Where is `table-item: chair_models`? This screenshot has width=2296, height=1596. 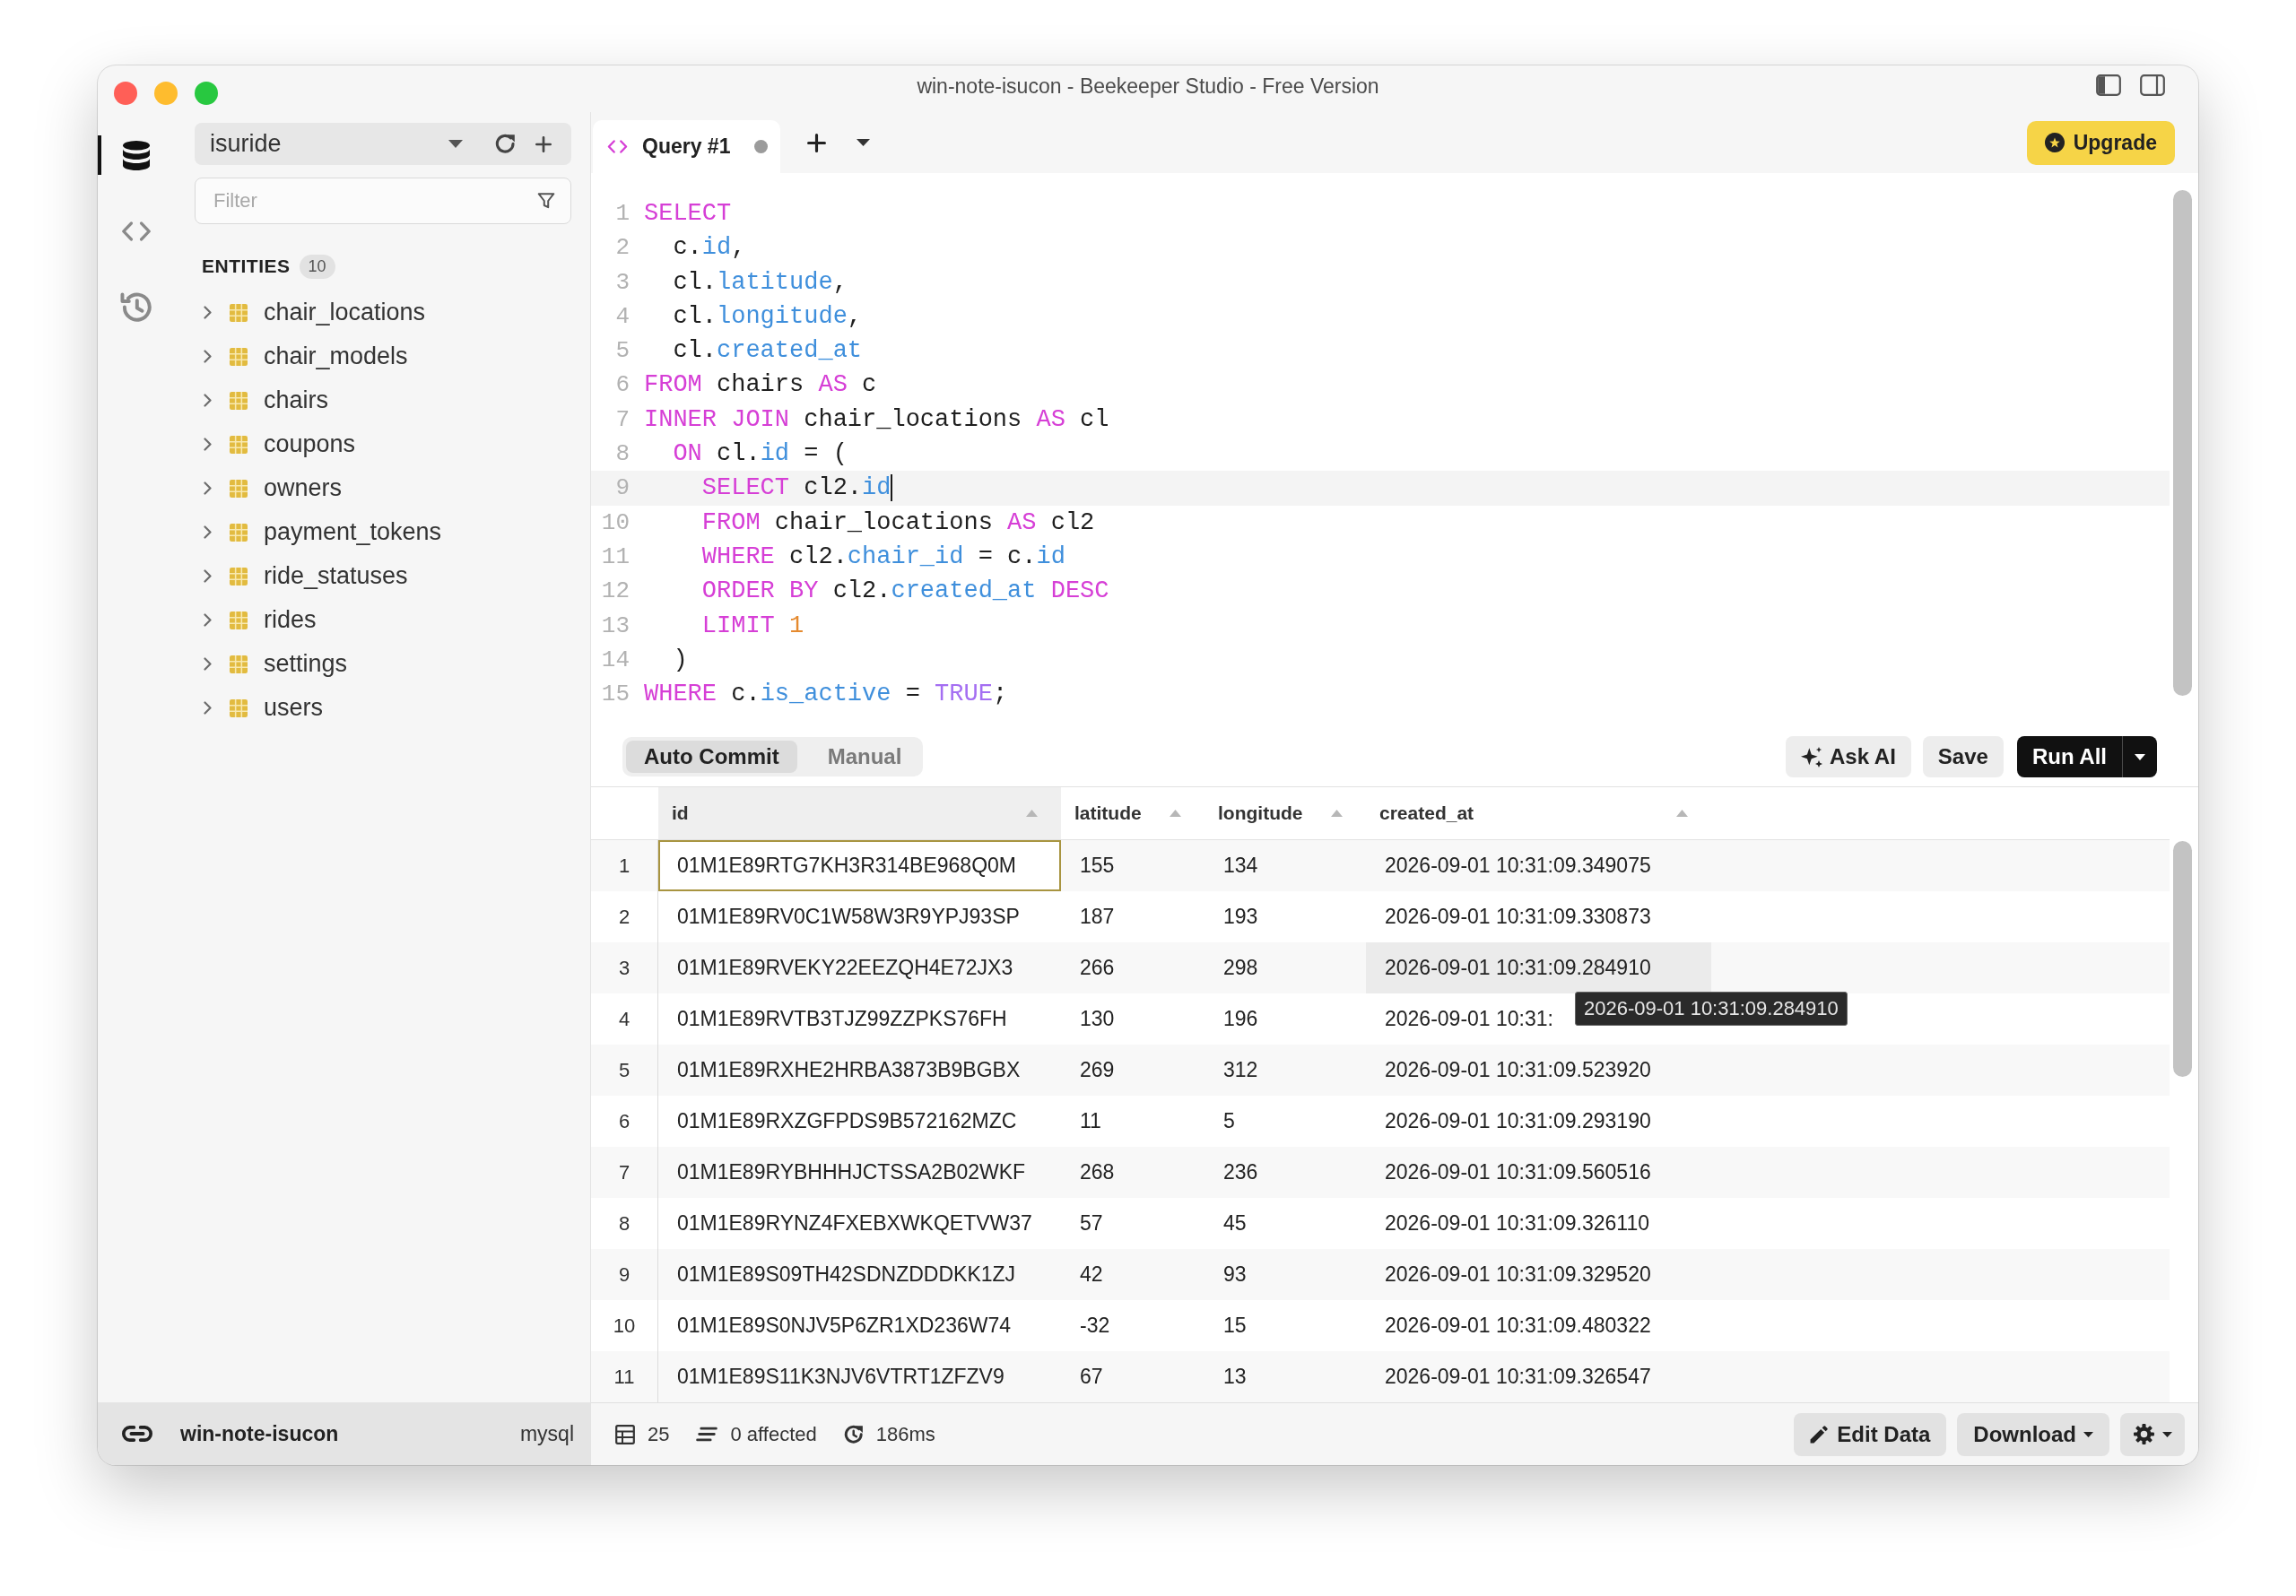 table-item: chair_models is located at coordinates (383, 356).